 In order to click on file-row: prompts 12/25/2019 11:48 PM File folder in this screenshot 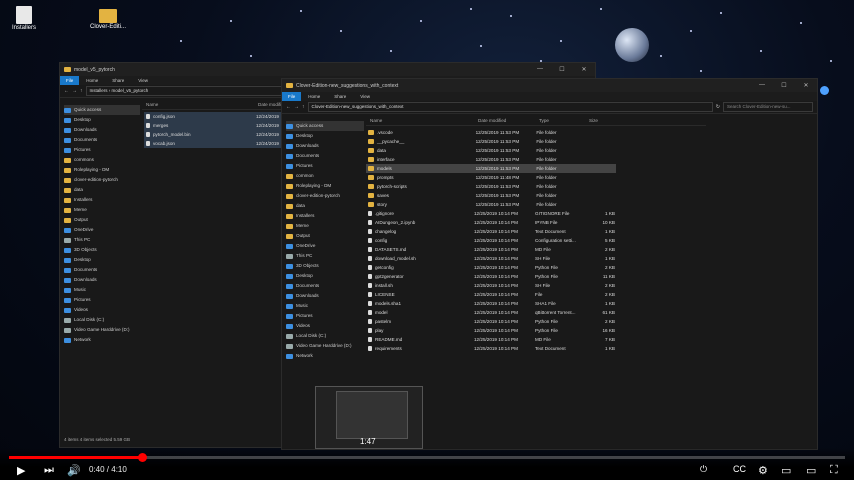, I will do `click(491, 177)`.